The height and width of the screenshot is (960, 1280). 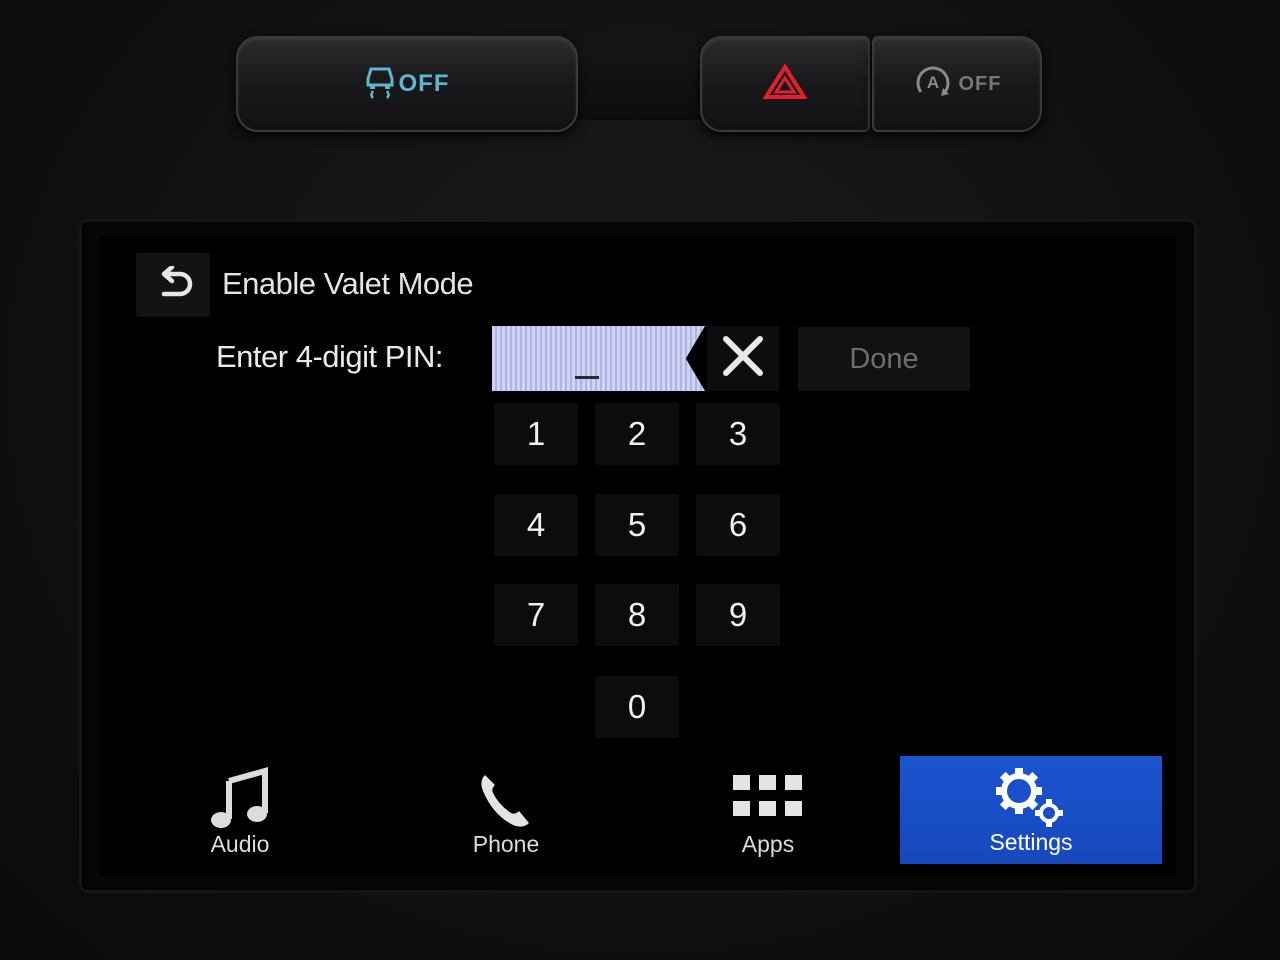 What do you see at coordinates (738, 525) in the screenshot?
I see `keypad-key-6: 6` at bounding box center [738, 525].